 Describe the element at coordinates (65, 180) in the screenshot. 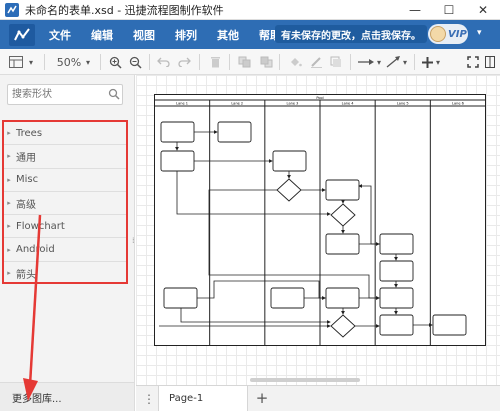

I see `shape-group: ▸ Misc` at that location.